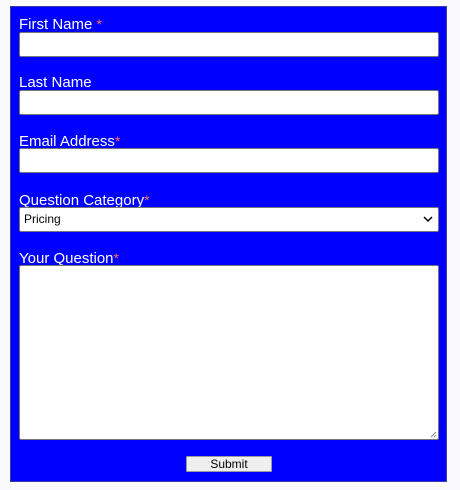 This screenshot has width=460, height=490. I want to click on first-name-input, so click(229, 44).